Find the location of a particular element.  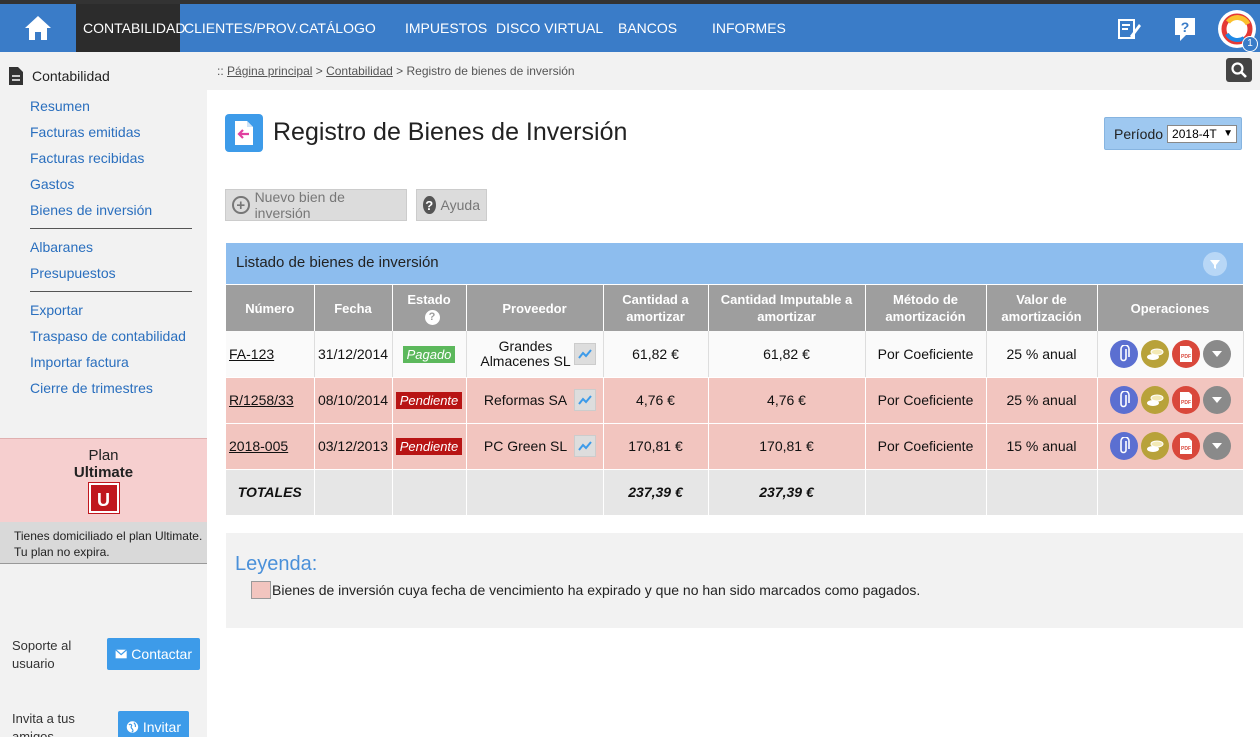

sidebar-item-facturas-emitidas: Facturas emitidas is located at coordinates (85, 132).